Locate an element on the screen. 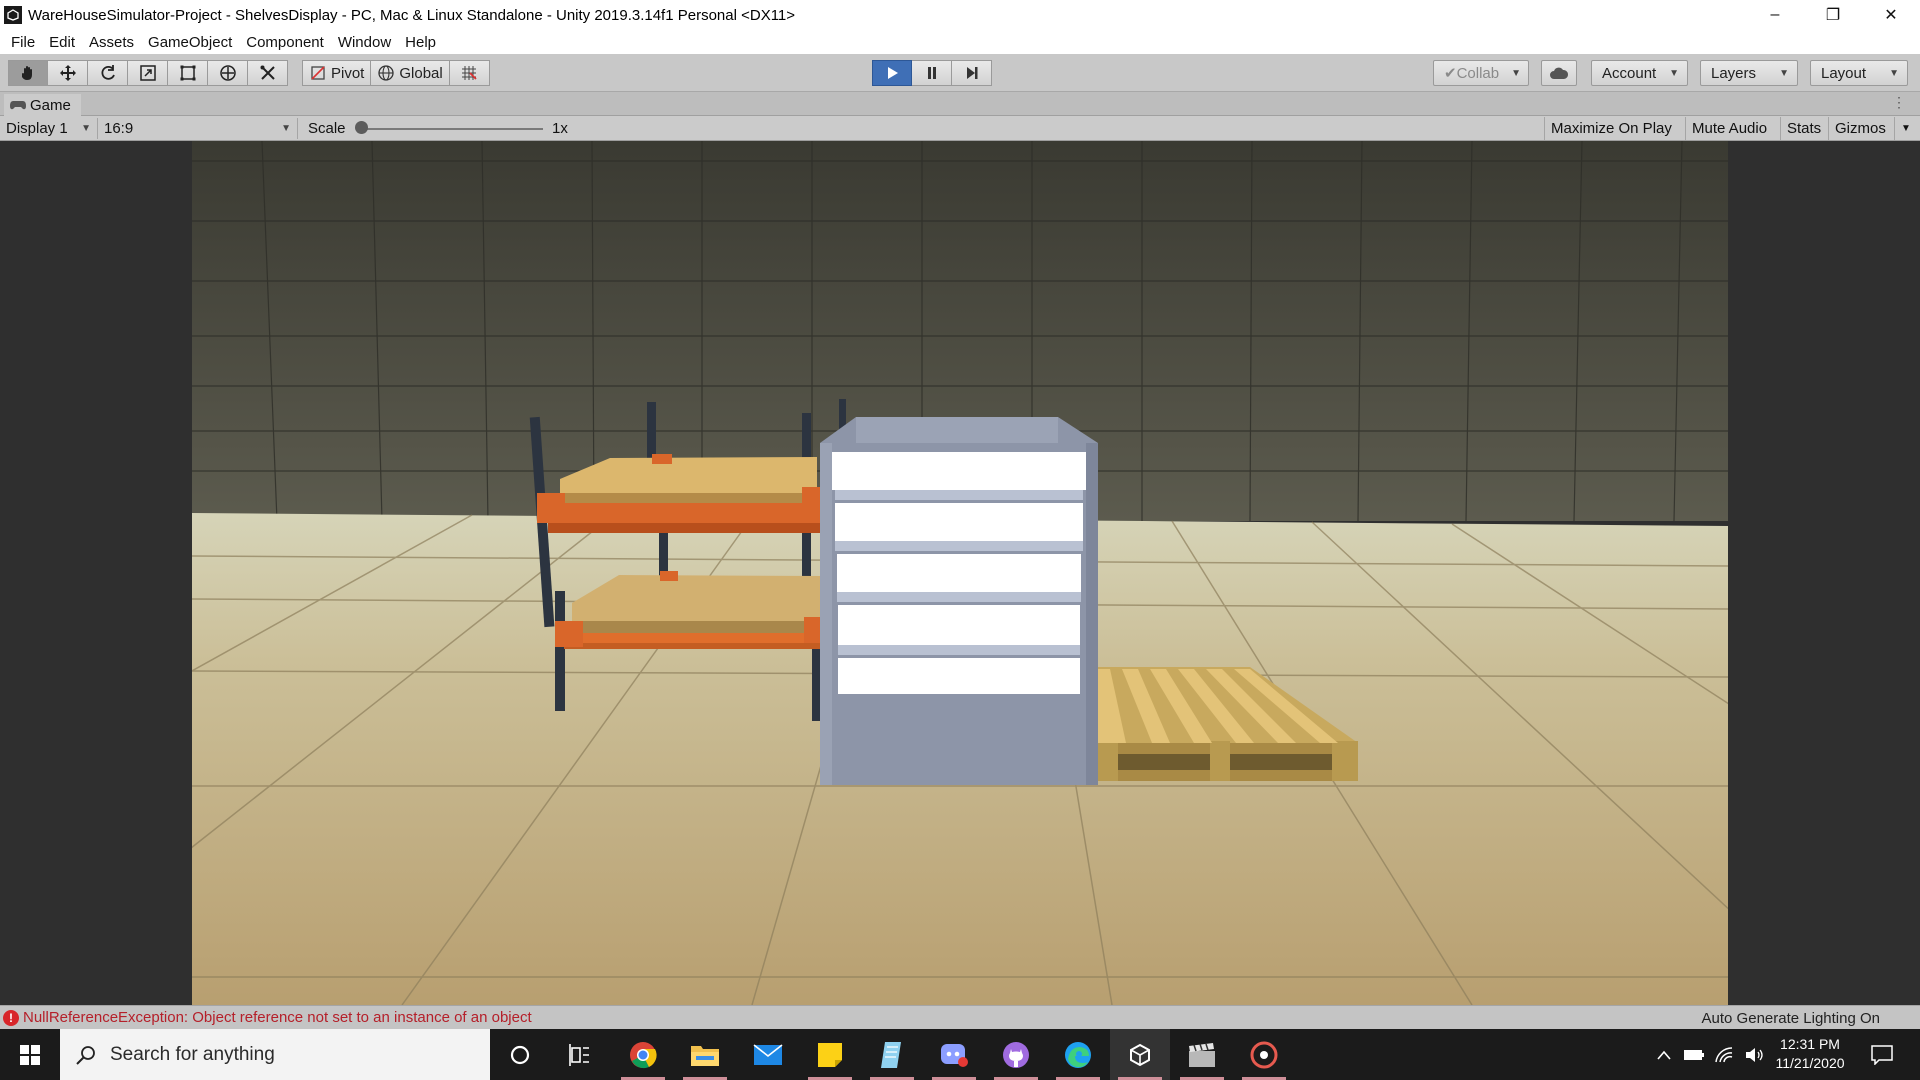 This screenshot has height=1080, width=1920. menu-assets: Assets is located at coordinates (111, 42).